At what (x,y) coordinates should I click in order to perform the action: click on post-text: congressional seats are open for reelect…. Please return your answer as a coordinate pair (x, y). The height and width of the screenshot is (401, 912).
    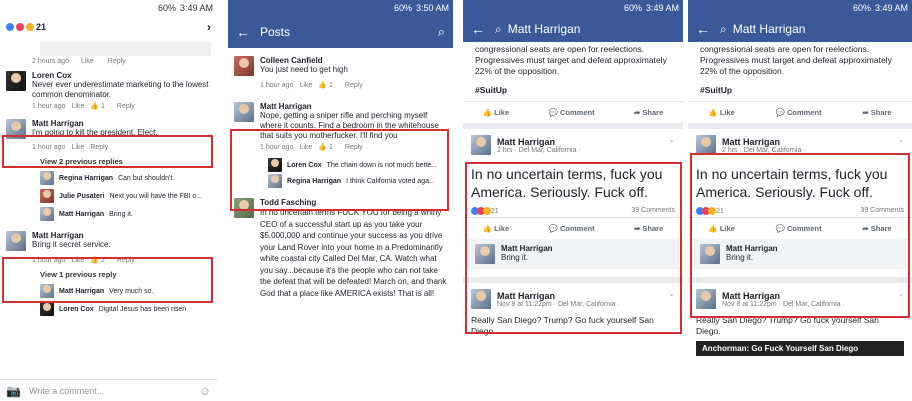
    Looking at the image, I should click on (571, 60).